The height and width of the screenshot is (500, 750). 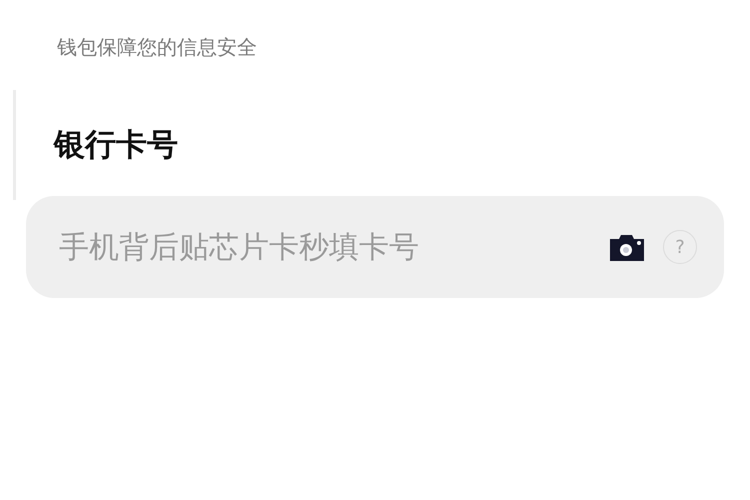 I want to click on section-title: 银行卡号, so click(x=116, y=145).